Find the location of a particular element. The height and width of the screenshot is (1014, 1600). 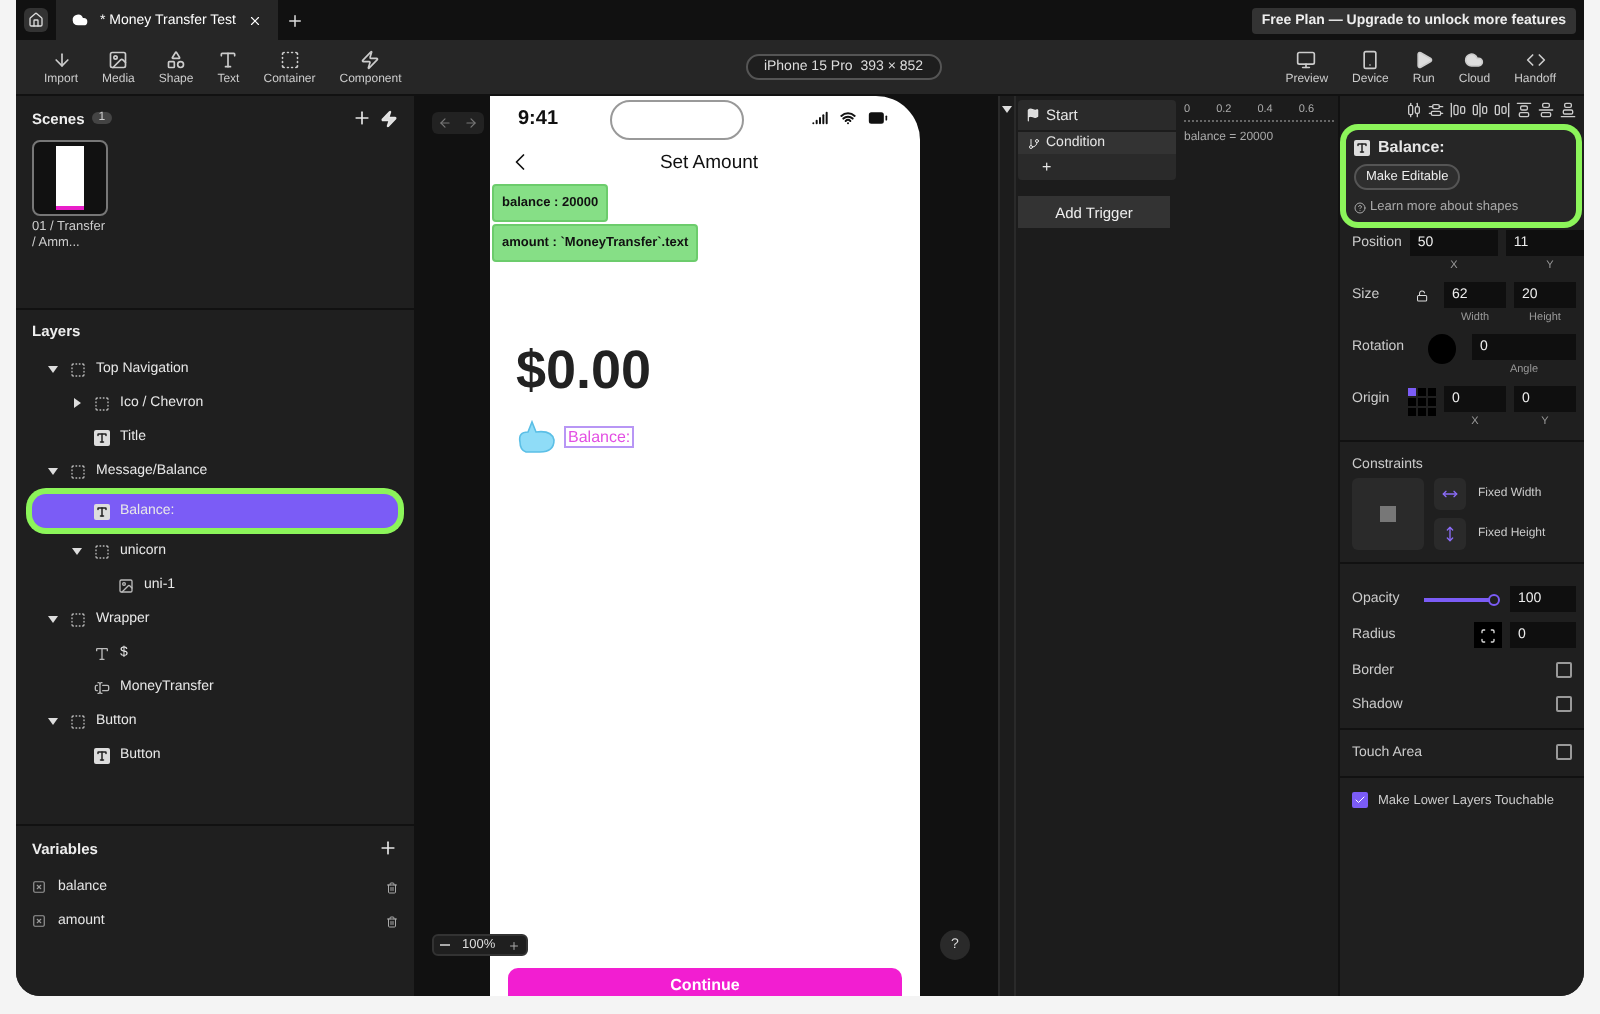

back-arrow-icon is located at coordinates (445, 123).